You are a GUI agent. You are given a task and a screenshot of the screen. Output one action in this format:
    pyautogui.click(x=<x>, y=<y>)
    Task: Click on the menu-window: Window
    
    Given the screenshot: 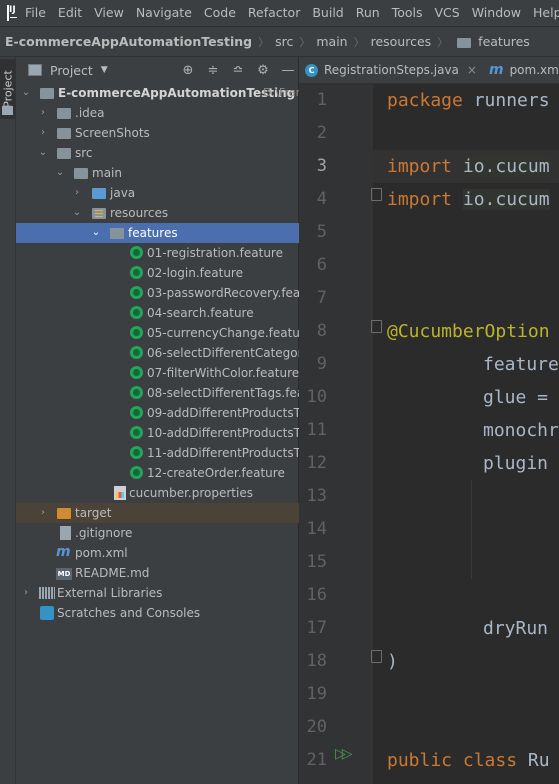 What is the action you would take?
    pyautogui.click(x=496, y=13)
    